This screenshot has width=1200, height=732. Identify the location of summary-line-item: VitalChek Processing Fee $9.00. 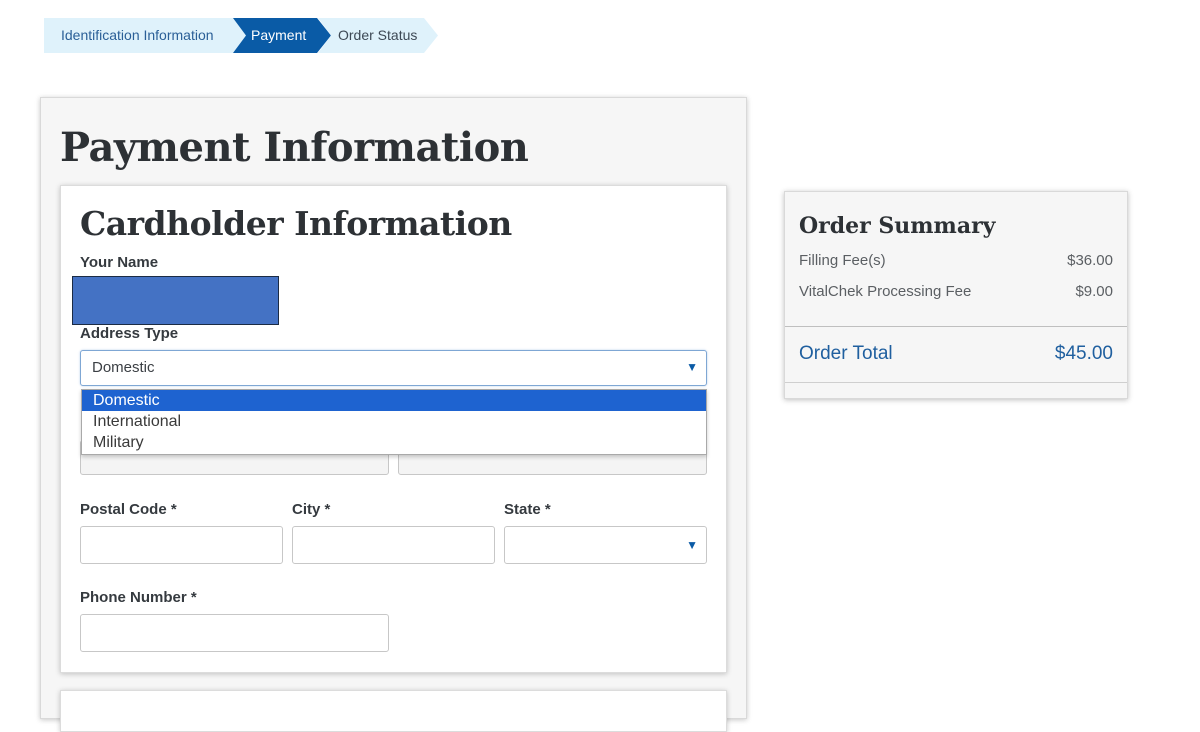
(956, 291).